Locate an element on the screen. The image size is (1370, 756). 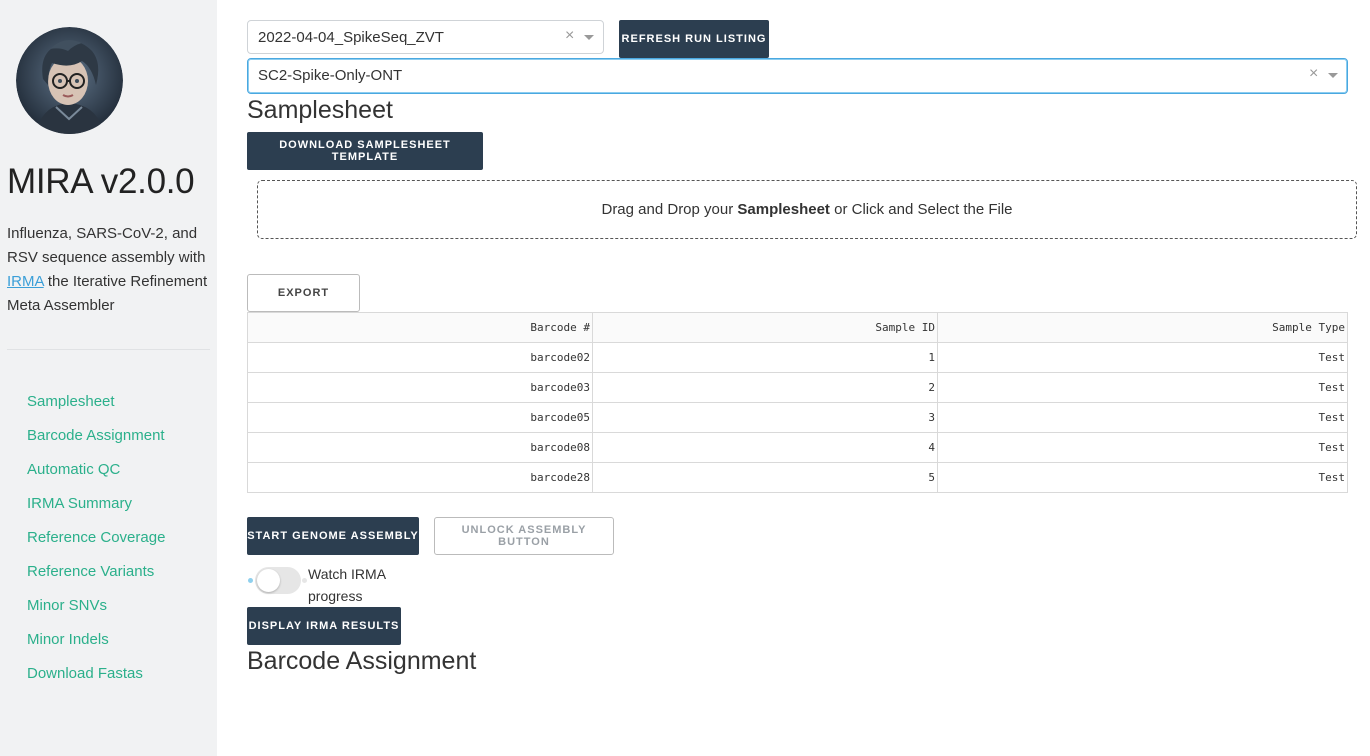
cell-barcode: barcode08 is located at coordinates (420, 447).